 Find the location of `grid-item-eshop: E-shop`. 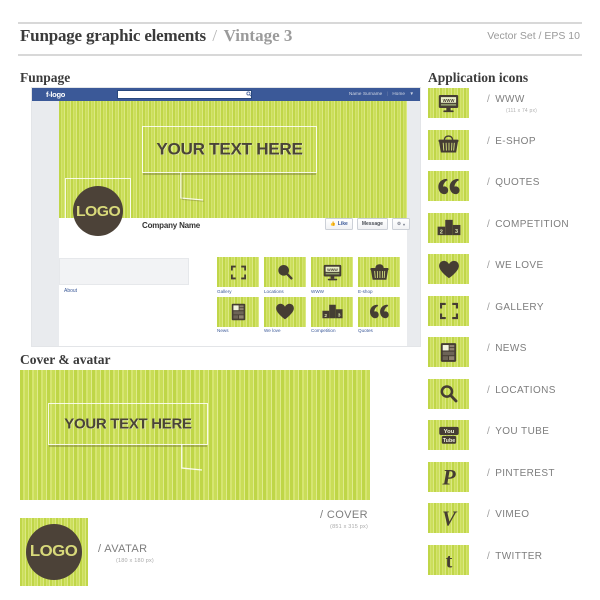

grid-item-eshop: E-shop is located at coordinates (379, 275).